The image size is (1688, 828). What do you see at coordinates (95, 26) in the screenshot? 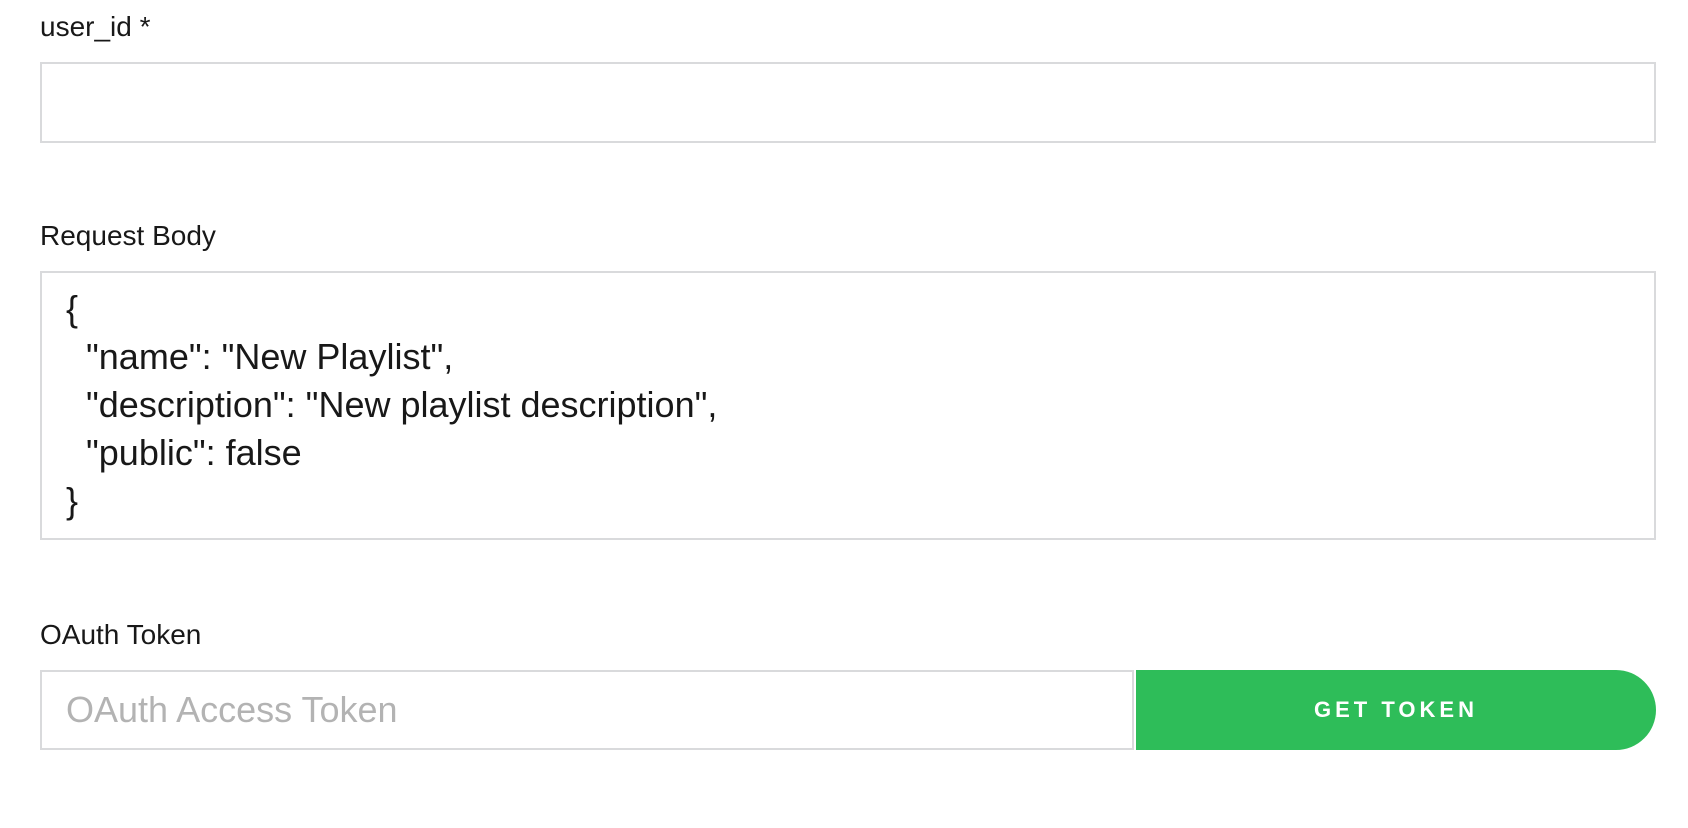
I see `user-id-label: user_id *` at bounding box center [95, 26].